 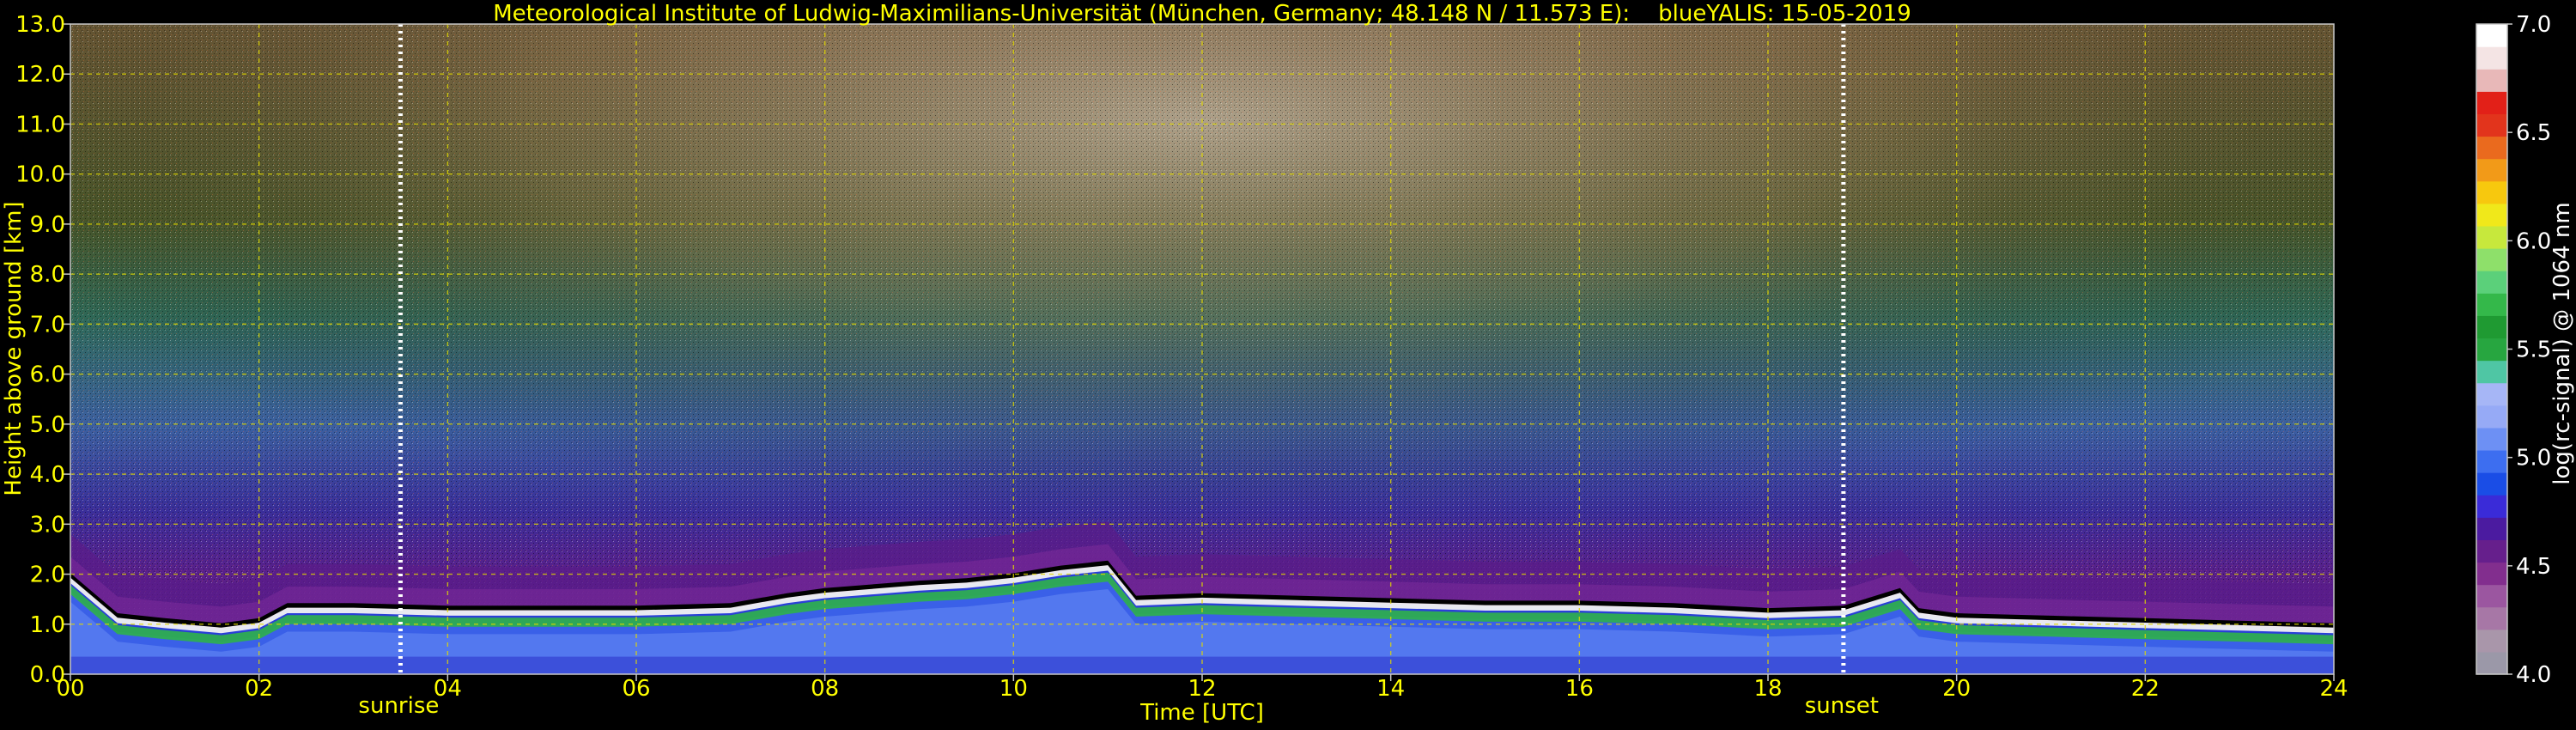 I want to click on y-tick-label: 8.0, so click(x=48, y=275).